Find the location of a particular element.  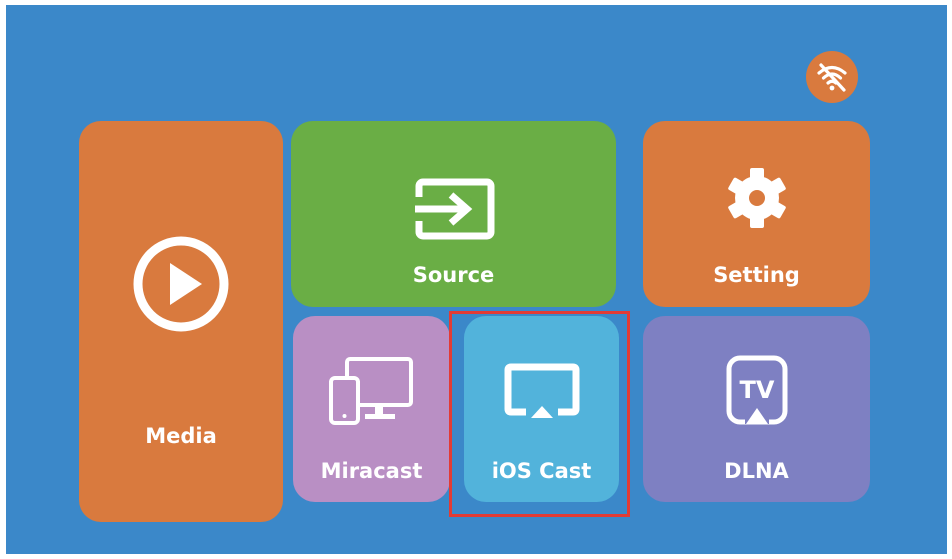

setting-label: Setting is located at coordinates (756, 275).